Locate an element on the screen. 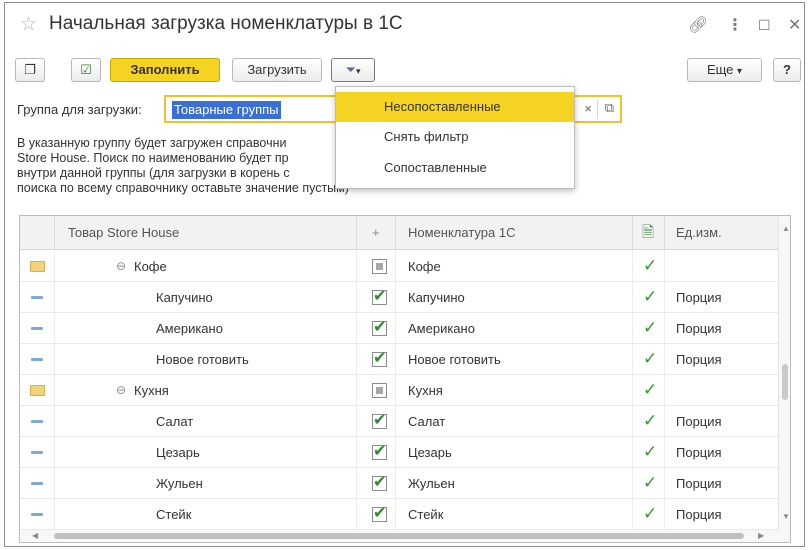 The width and height of the screenshot is (808, 550). more-menu-icon: ⋮ is located at coordinates (735, 25).